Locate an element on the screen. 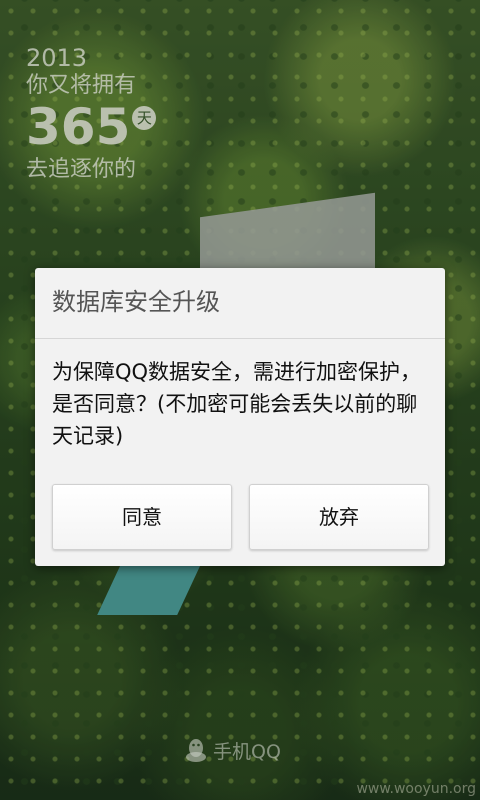 The image size is (480, 800). qq-penguin-icon is located at coordinates (196, 750).